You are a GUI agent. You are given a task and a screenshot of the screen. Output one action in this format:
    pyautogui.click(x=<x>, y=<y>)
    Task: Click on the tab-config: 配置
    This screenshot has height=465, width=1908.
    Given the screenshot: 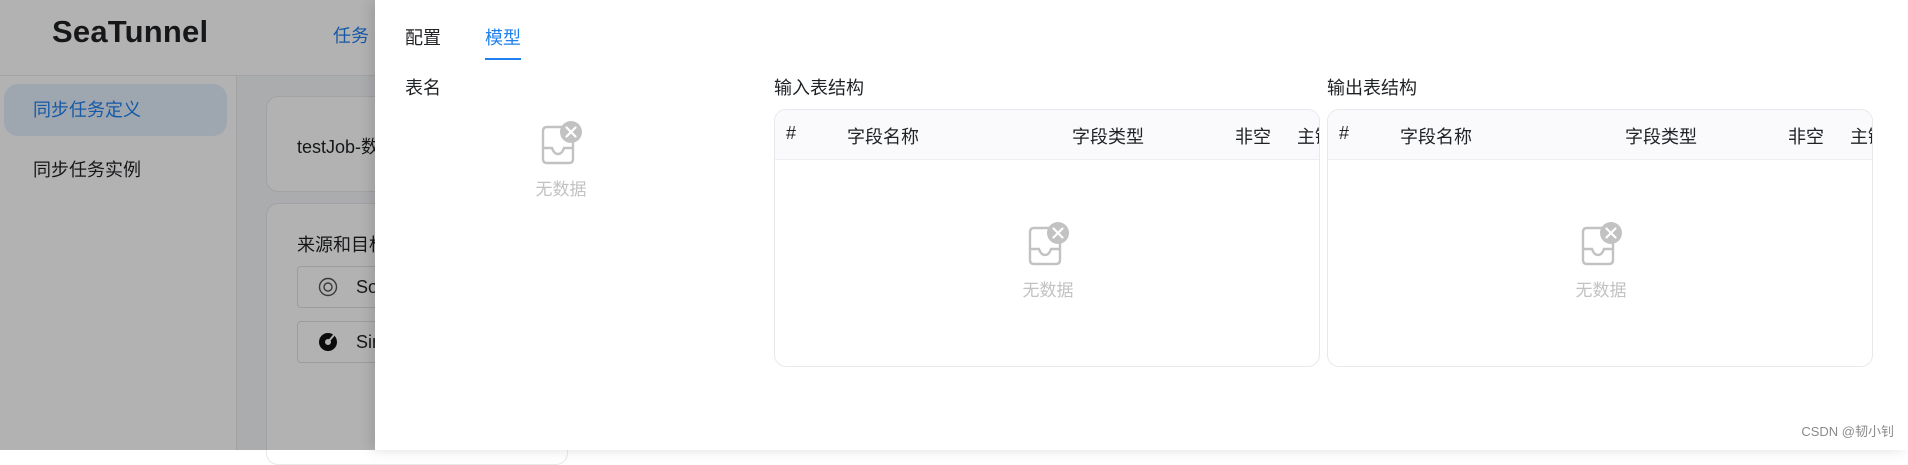 What is the action you would take?
    pyautogui.click(x=423, y=41)
    